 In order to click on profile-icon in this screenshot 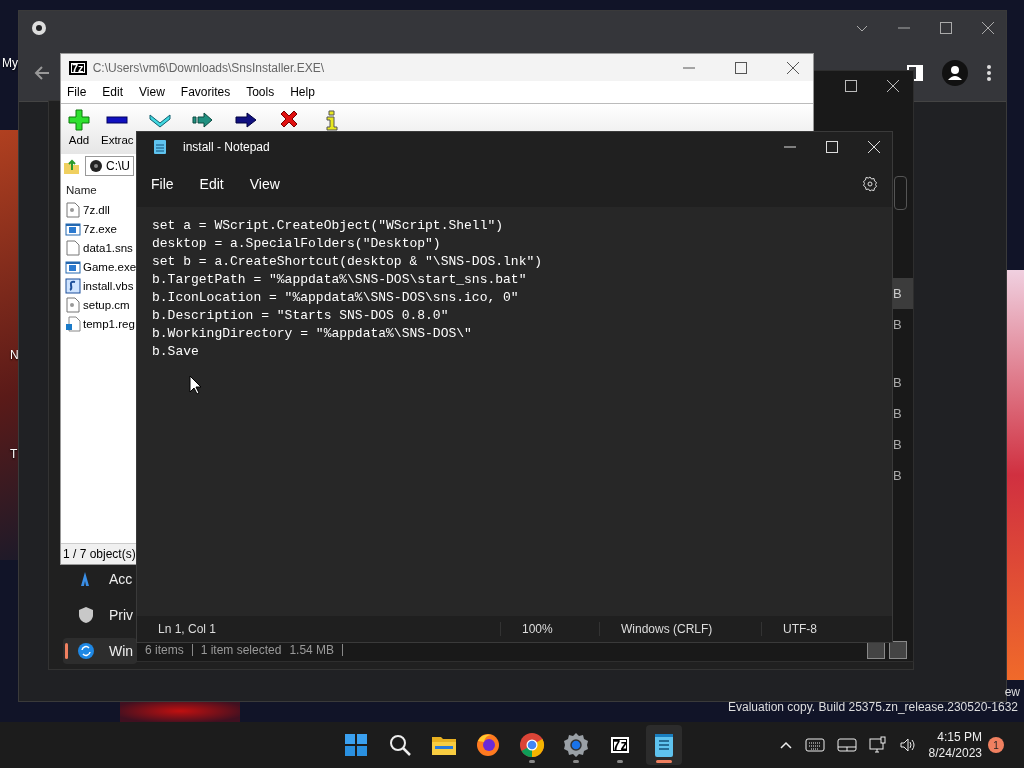, I will do `click(955, 73)`.